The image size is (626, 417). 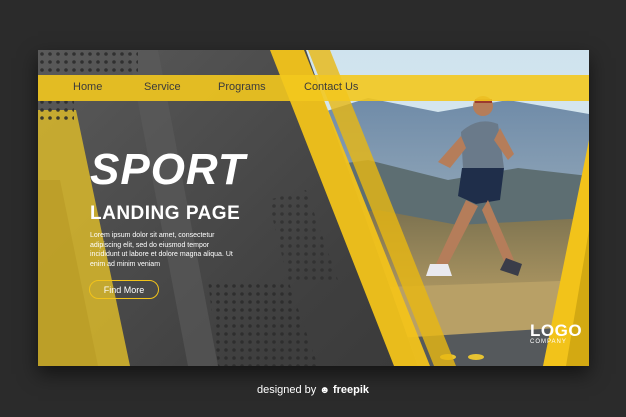 I want to click on company-logo: LOGO COMPANY, so click(x=556, y=334).